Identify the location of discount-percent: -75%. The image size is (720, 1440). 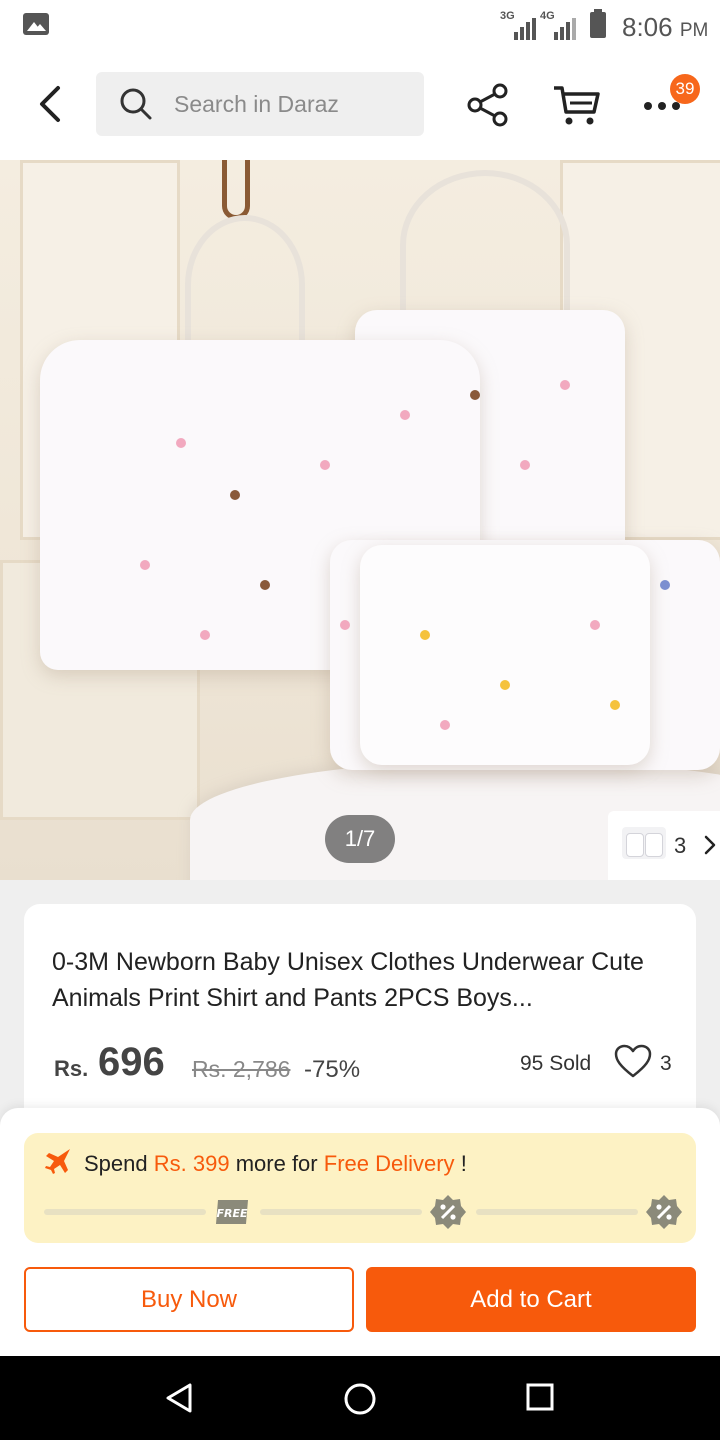
(332, 1069).